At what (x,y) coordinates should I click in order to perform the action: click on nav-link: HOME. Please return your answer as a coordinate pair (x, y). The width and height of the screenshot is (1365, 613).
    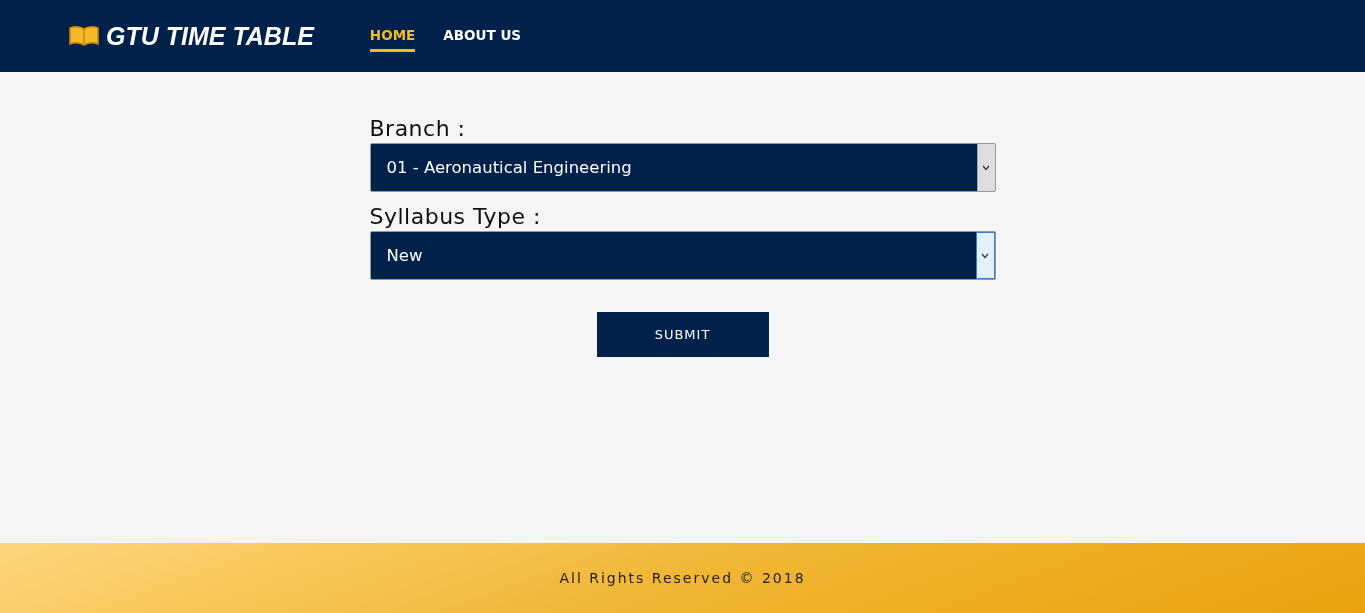
    Looking at the image, I should click on (392, 36).